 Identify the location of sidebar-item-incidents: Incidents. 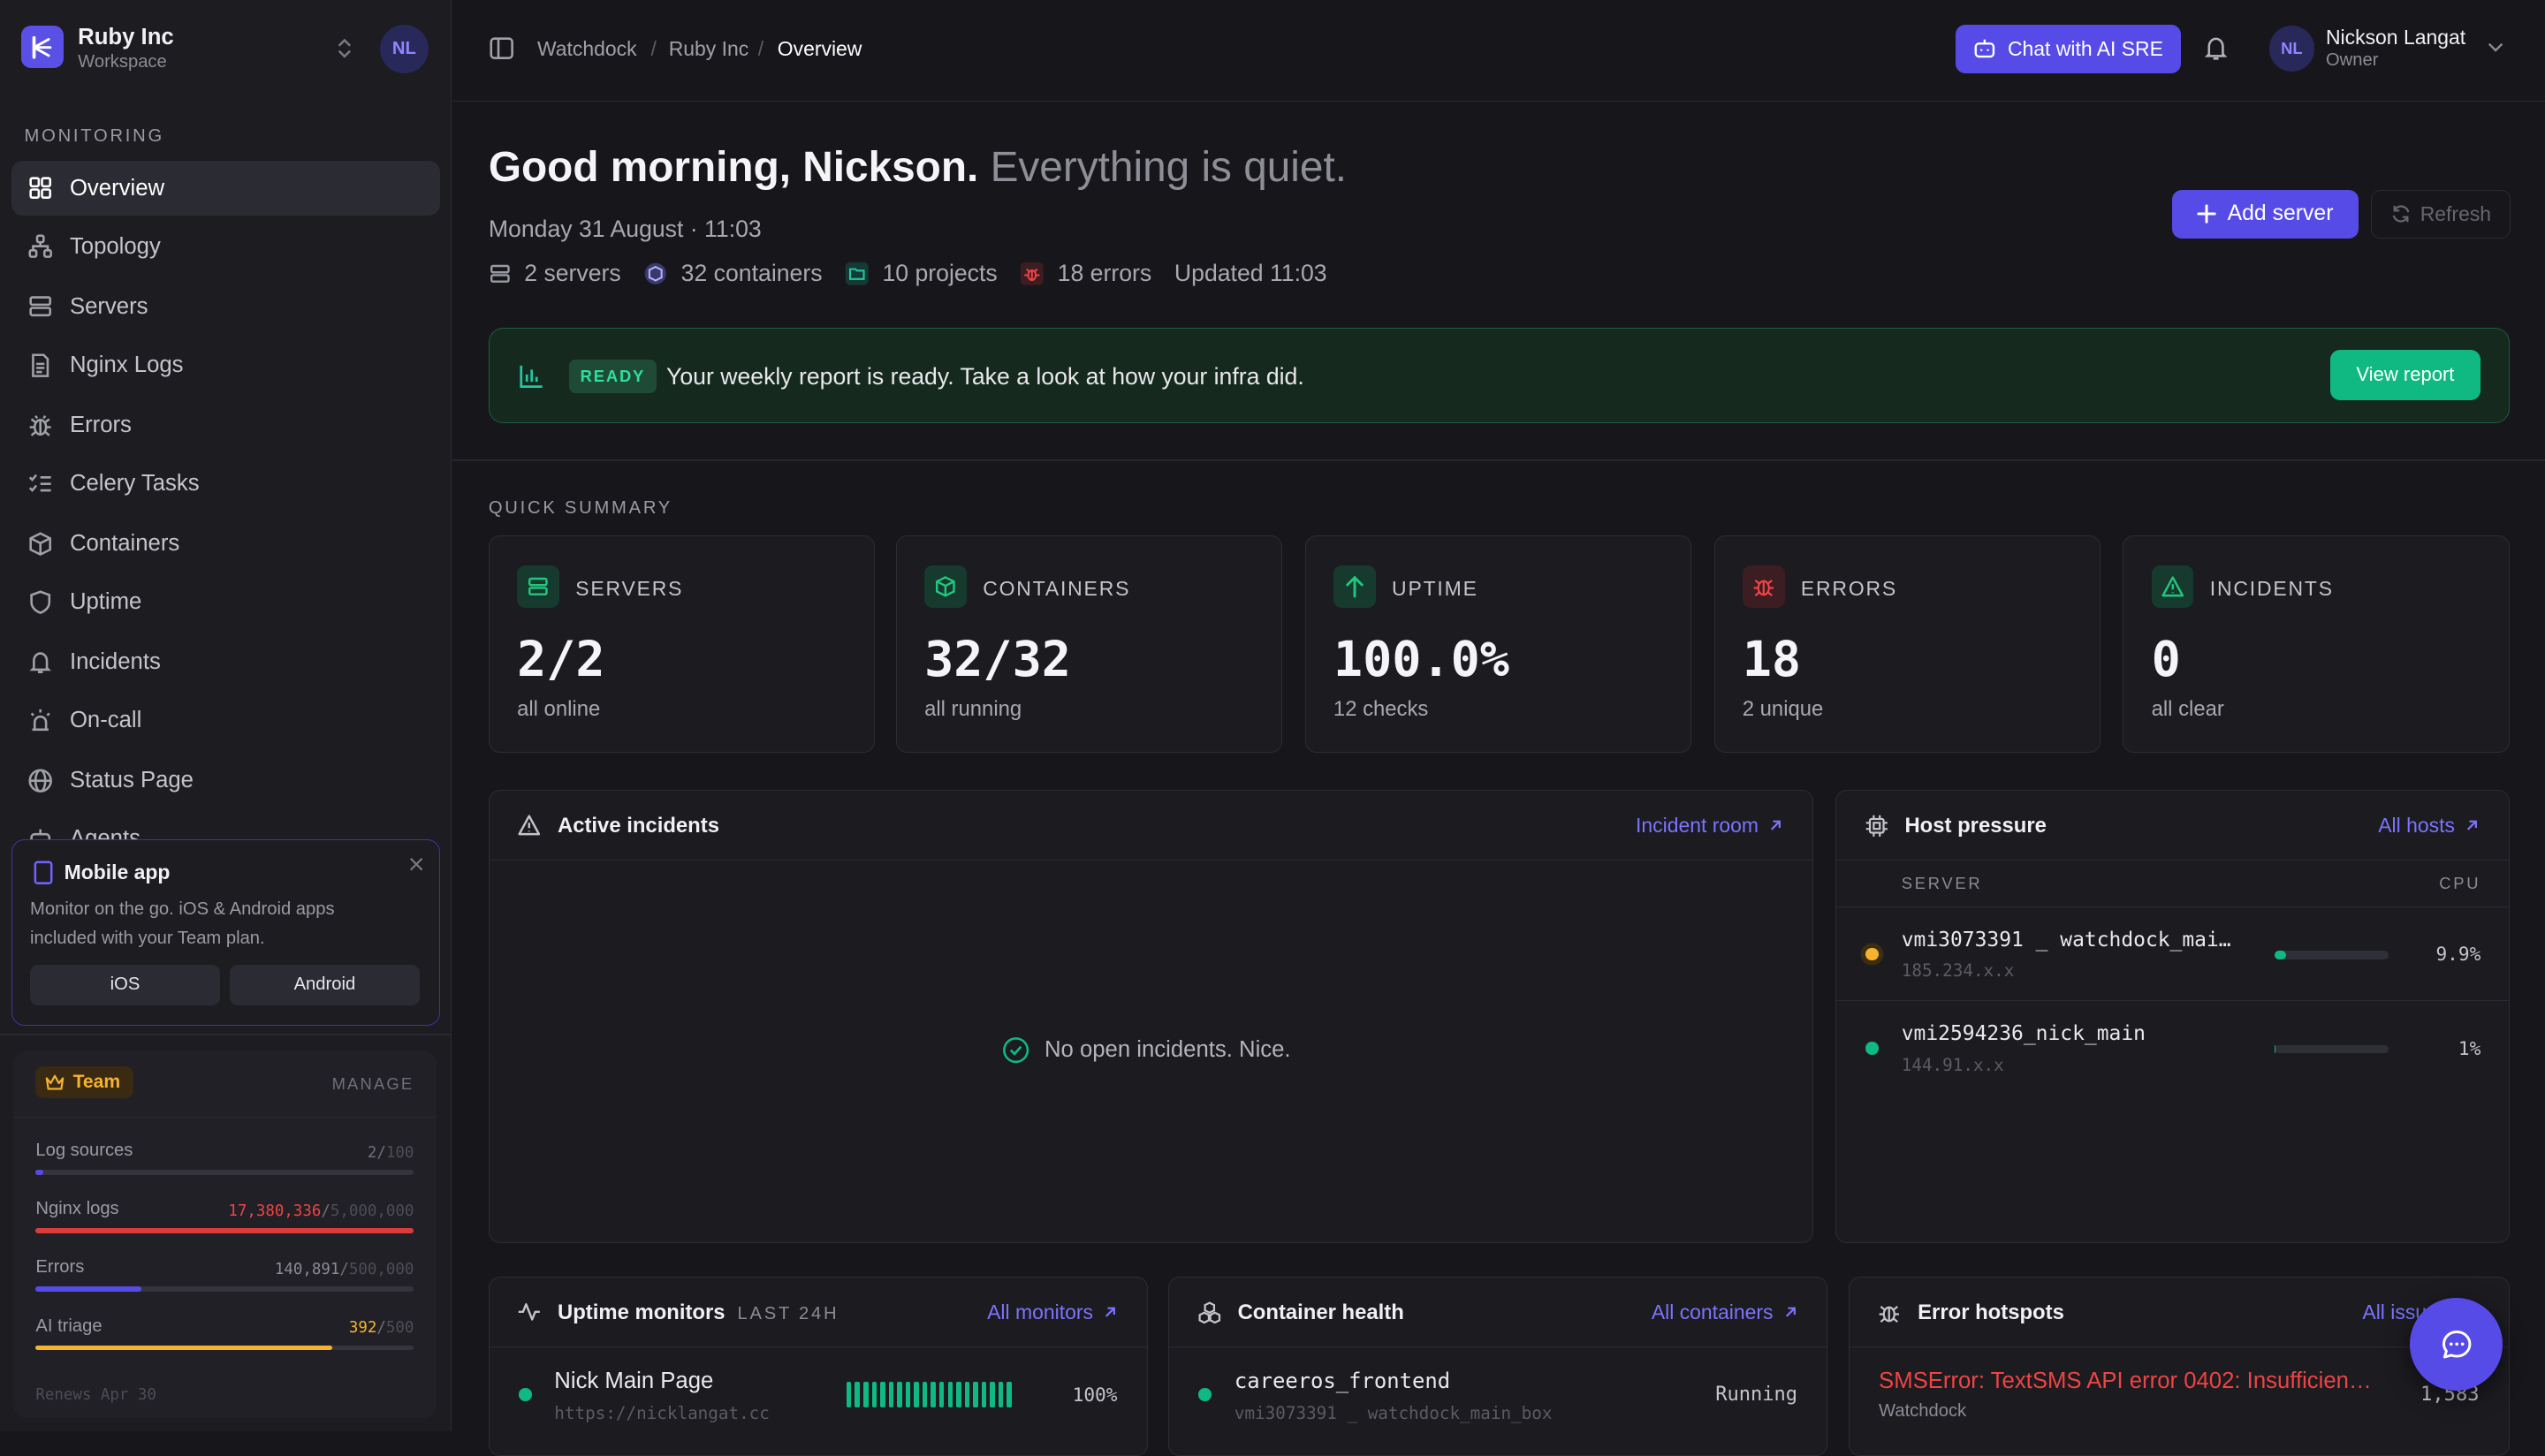
(225, 661).